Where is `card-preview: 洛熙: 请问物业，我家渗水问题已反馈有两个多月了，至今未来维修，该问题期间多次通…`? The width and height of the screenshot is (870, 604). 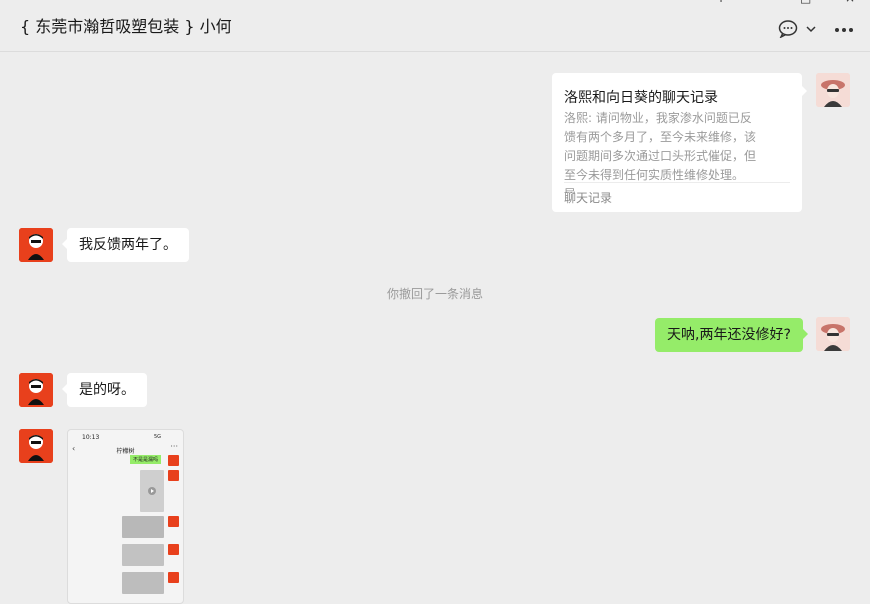
card-preview: 洛熙: 请问物业，我家渗水问题已反馈有两个多月了，至今未来维修，该问题期间多次通… is located at coordinates (660, 152).